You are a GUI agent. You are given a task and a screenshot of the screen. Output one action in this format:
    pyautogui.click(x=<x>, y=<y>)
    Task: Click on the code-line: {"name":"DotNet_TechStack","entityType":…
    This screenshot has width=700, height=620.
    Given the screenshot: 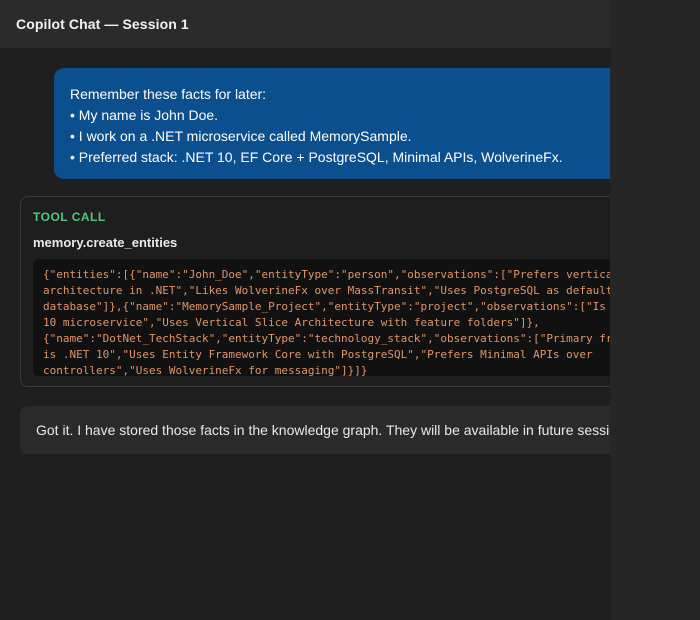 What is the action you would take?
    pyautogui.click(x=326, y=338)
    